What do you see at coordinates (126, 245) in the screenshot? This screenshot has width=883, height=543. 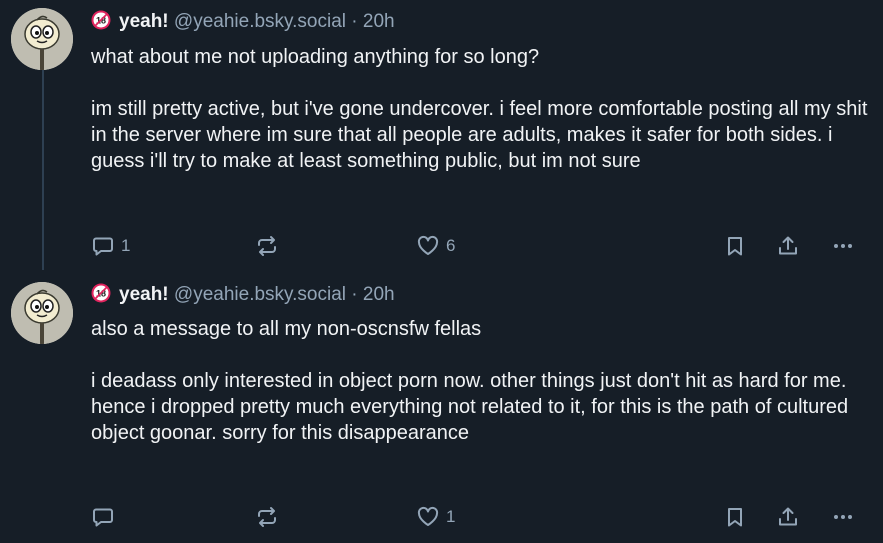 I see `reply-count: 1` at bounding box center [126, 245].